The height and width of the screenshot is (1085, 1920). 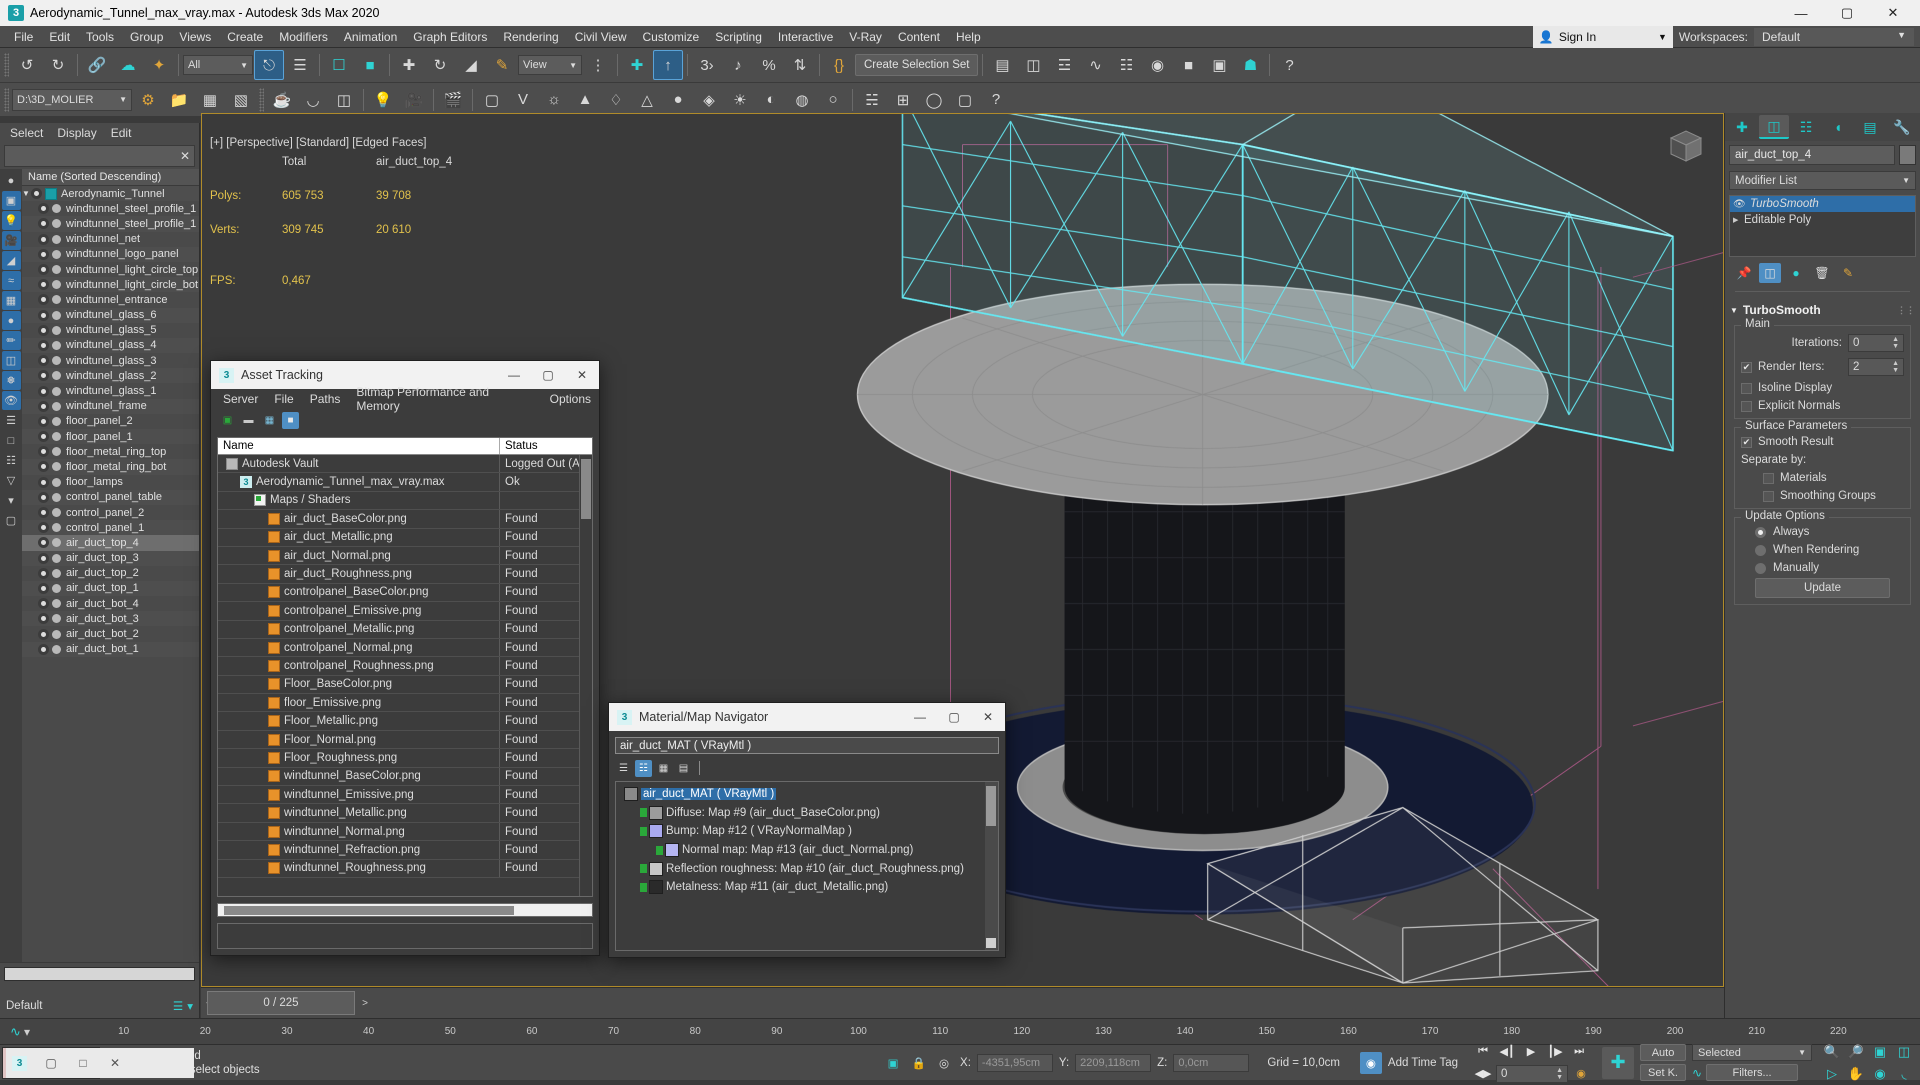 I want to click on time-slider-handle: 0 / 225, so click(x=281, y=1003).